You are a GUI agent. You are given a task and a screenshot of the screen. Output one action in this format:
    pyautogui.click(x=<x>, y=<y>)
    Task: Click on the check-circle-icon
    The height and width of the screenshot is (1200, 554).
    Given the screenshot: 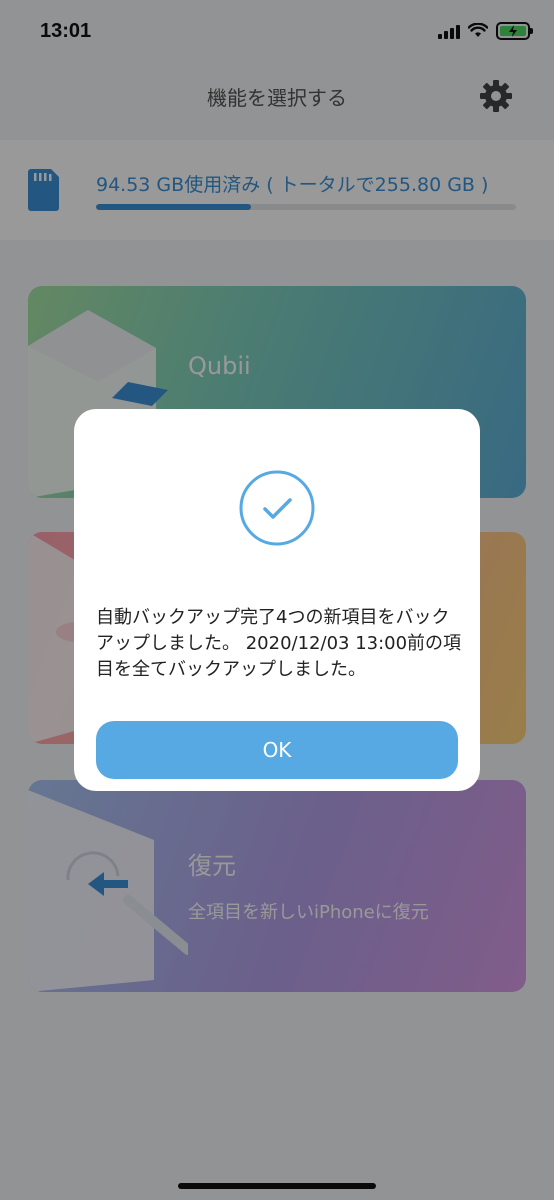 What is the action you would take?
    pyautogui.click(x=277, y=508)
    